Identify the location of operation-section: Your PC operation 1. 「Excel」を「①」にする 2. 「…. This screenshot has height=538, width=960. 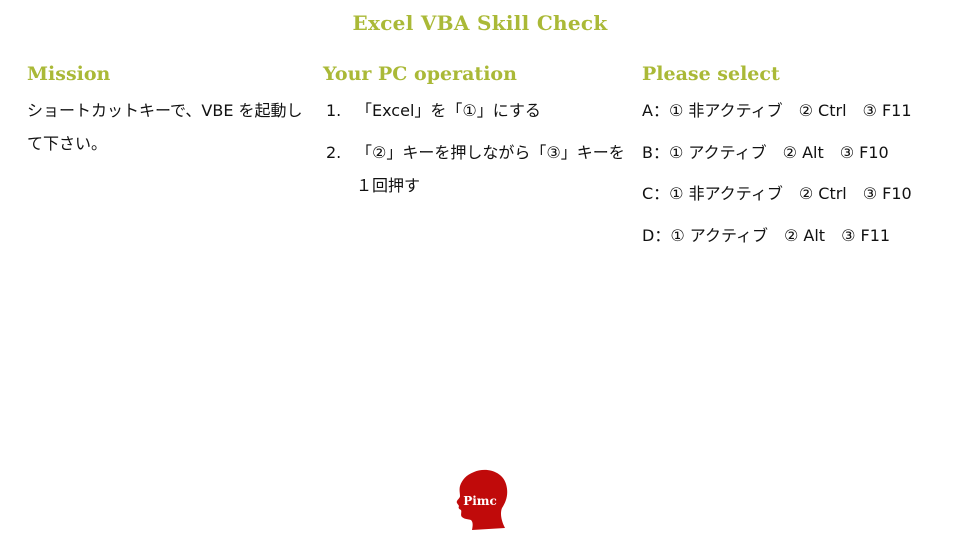
(478, 135).